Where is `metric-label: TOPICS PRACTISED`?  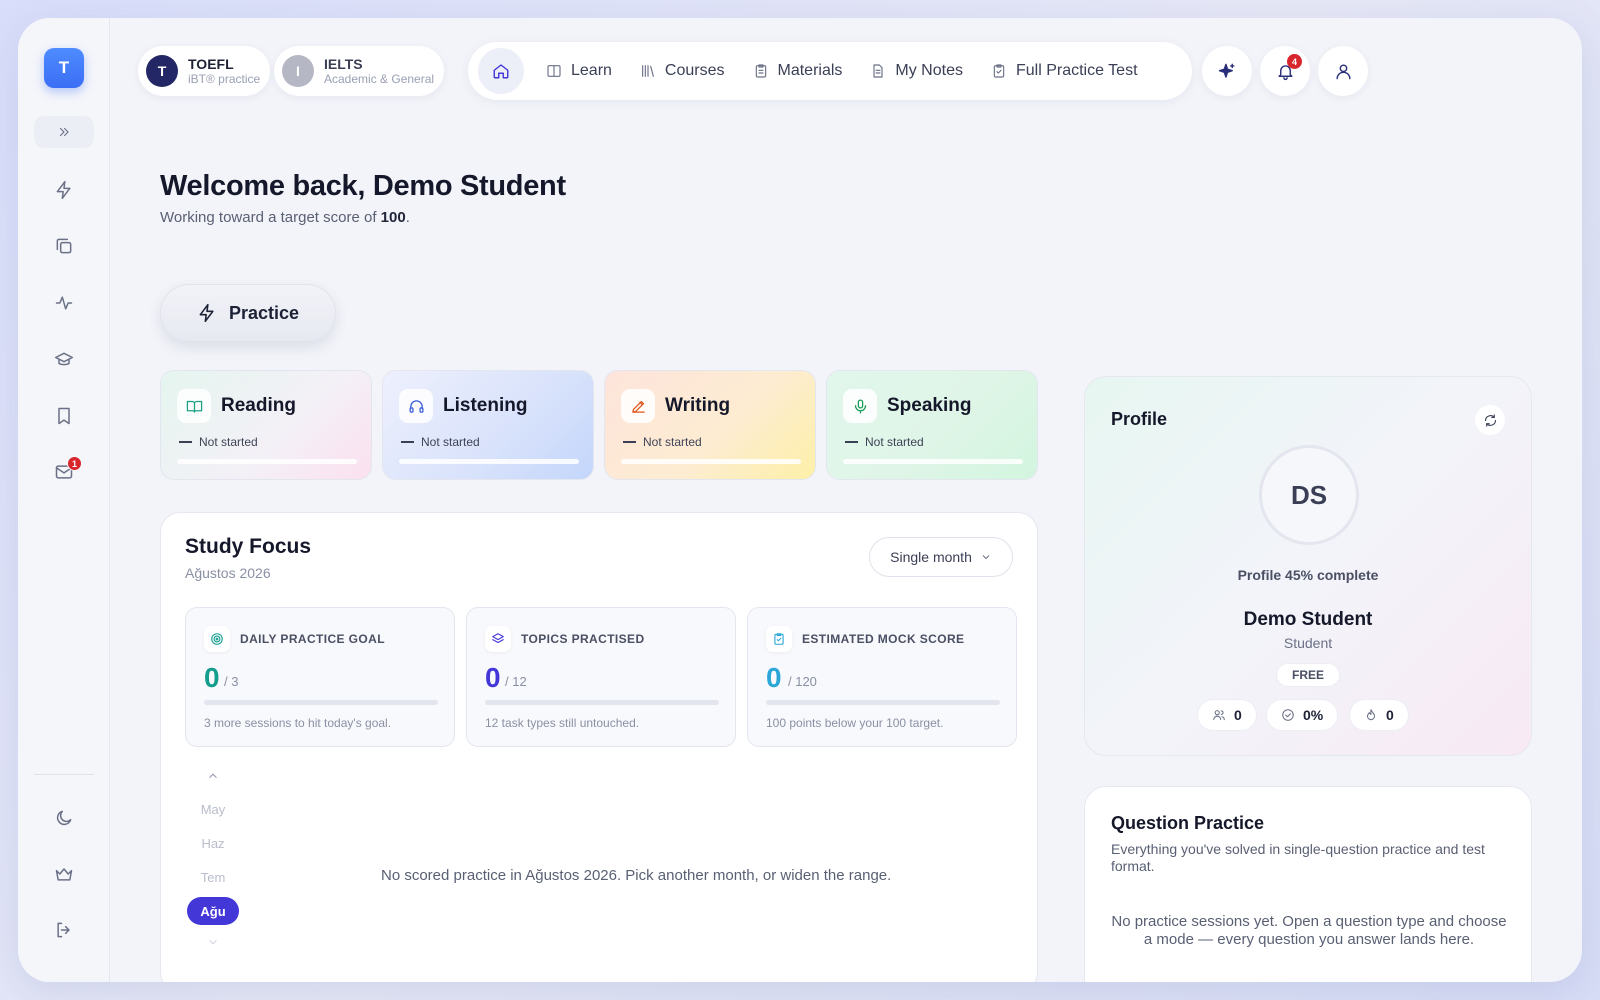
metric-label: TOPICS PRACTISED is located at coordinates (583, 639).